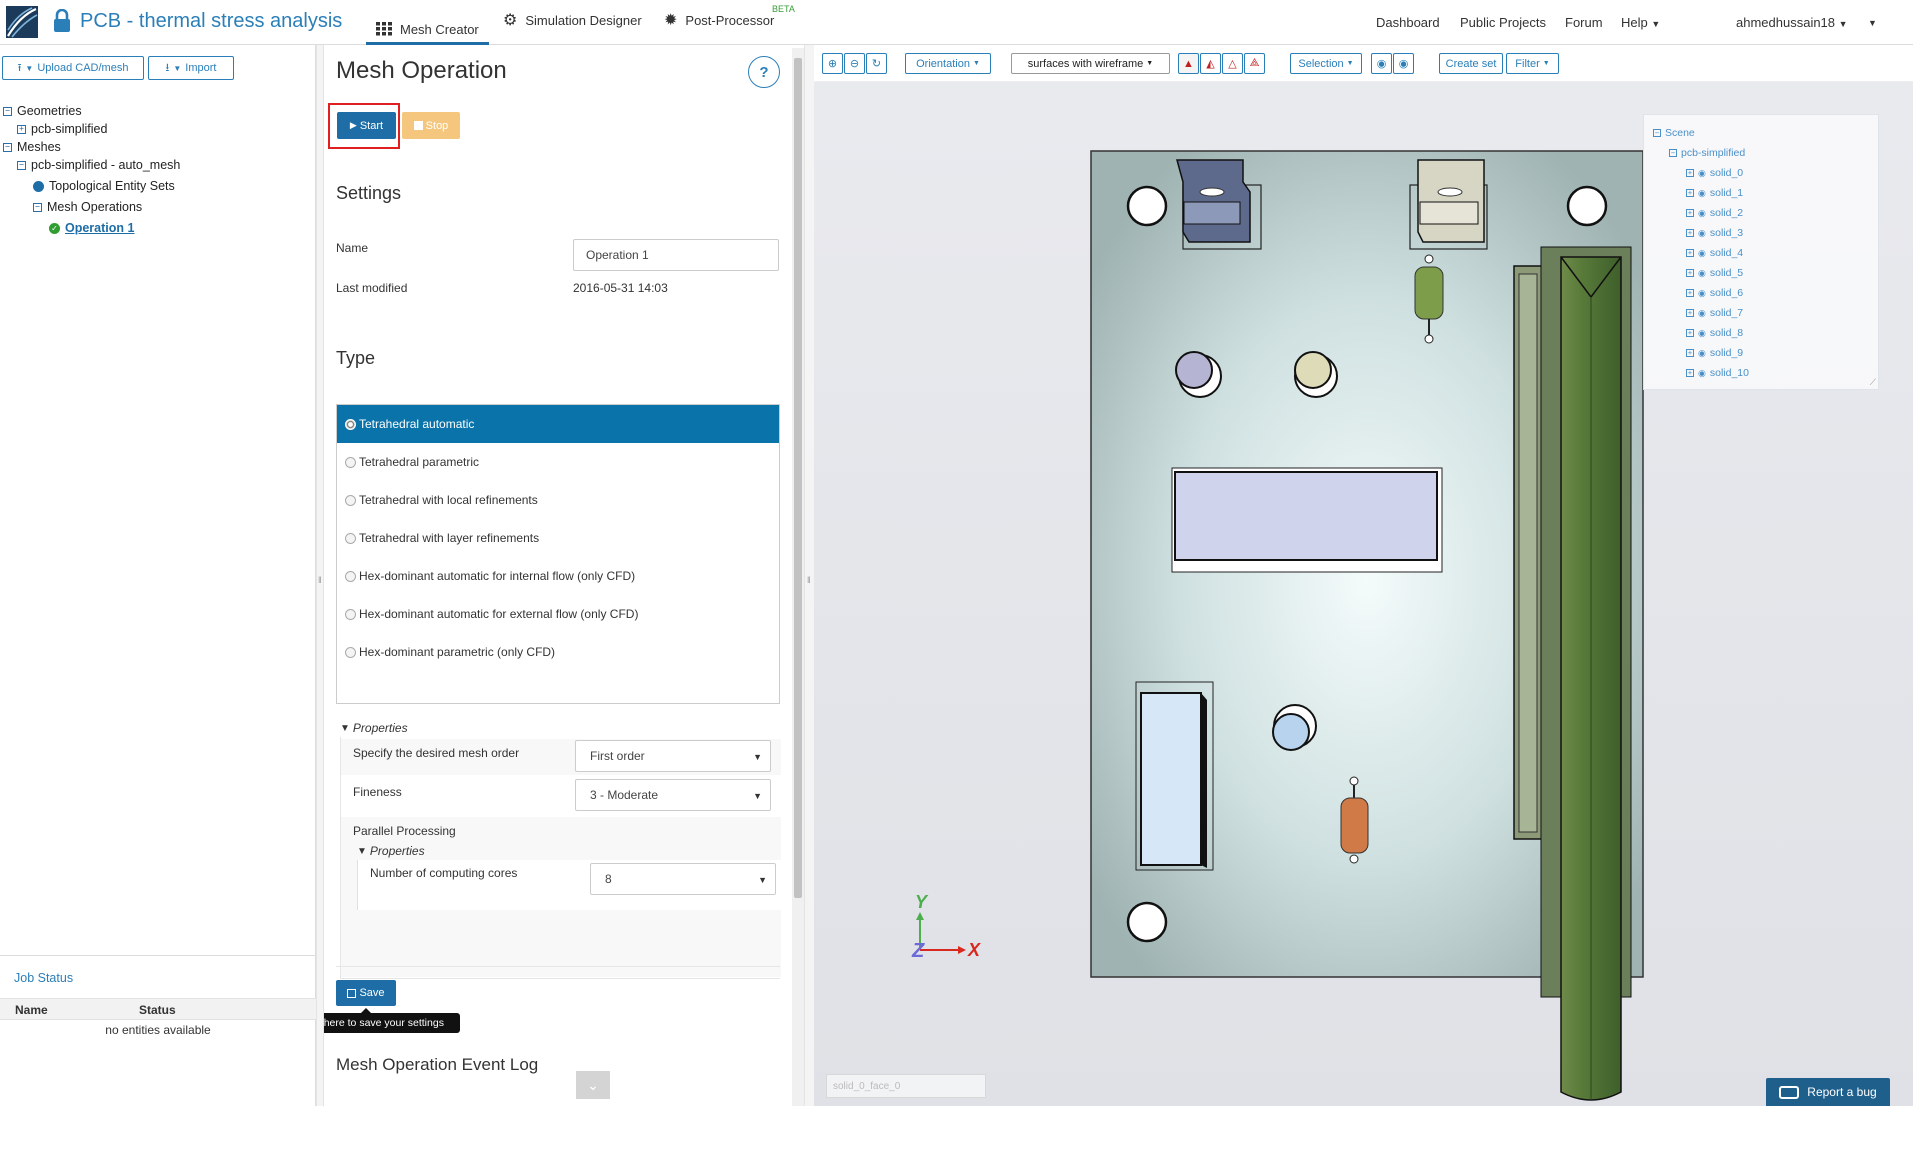  I want to click on event-log-toggle: ⌄, so click(593, 1085).